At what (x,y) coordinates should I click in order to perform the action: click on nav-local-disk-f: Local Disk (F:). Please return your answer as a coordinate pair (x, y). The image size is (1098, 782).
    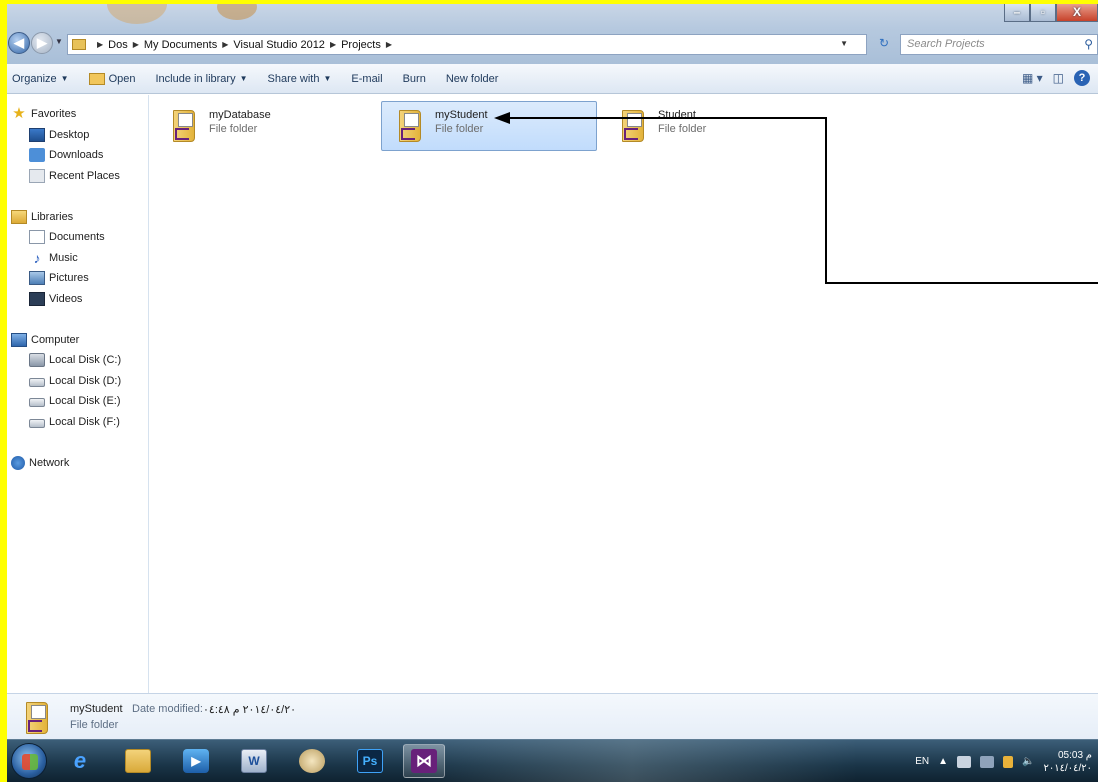
    Looking at the image, I should click on (77, 422).